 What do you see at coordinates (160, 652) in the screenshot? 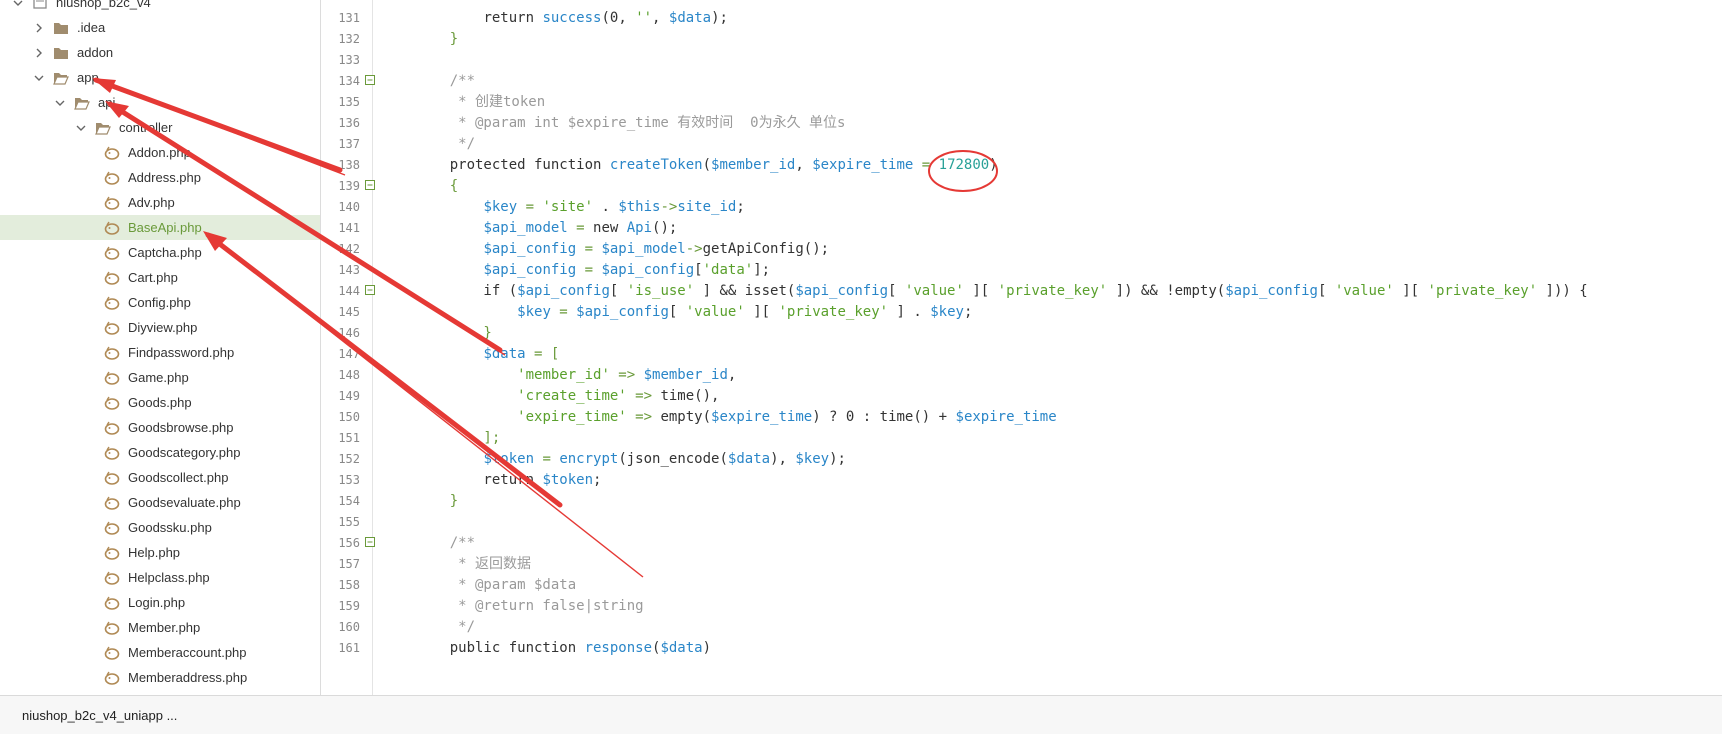
I see `tree-item-memberaccount-php: Memberaccount.php` at bounding box center [160, 652].